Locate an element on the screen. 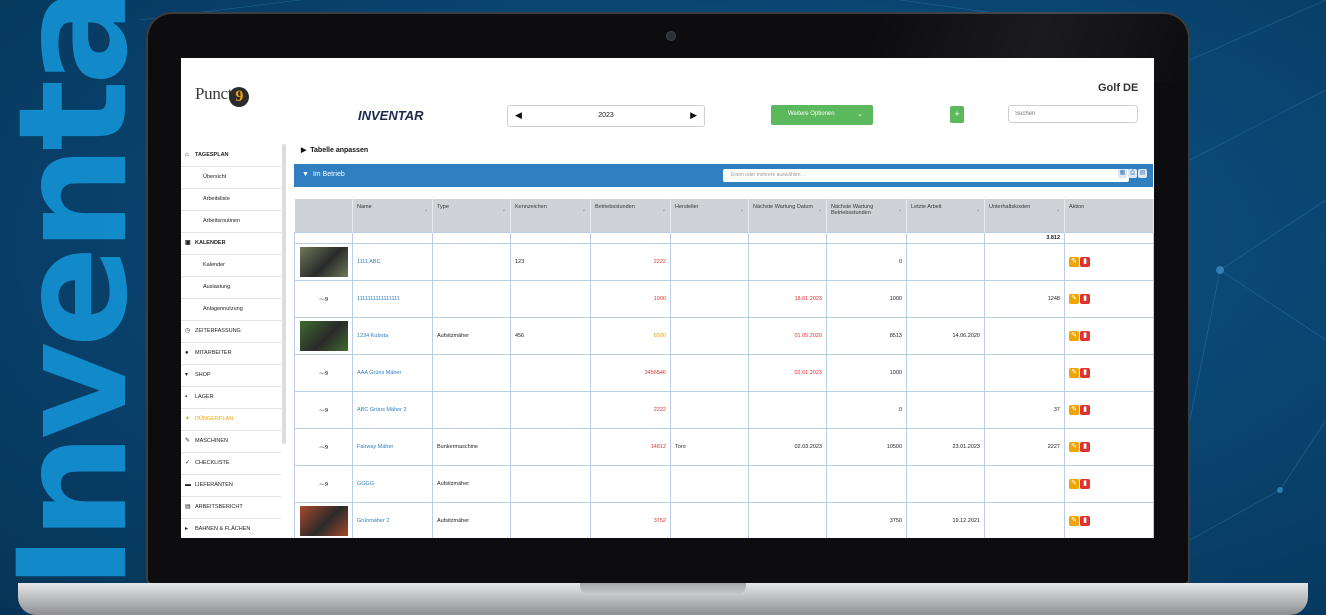 This screenshot has width=1326, height=615. column-header: Unterhaltskosten ⌄ is located at coordinates (1024, 216).